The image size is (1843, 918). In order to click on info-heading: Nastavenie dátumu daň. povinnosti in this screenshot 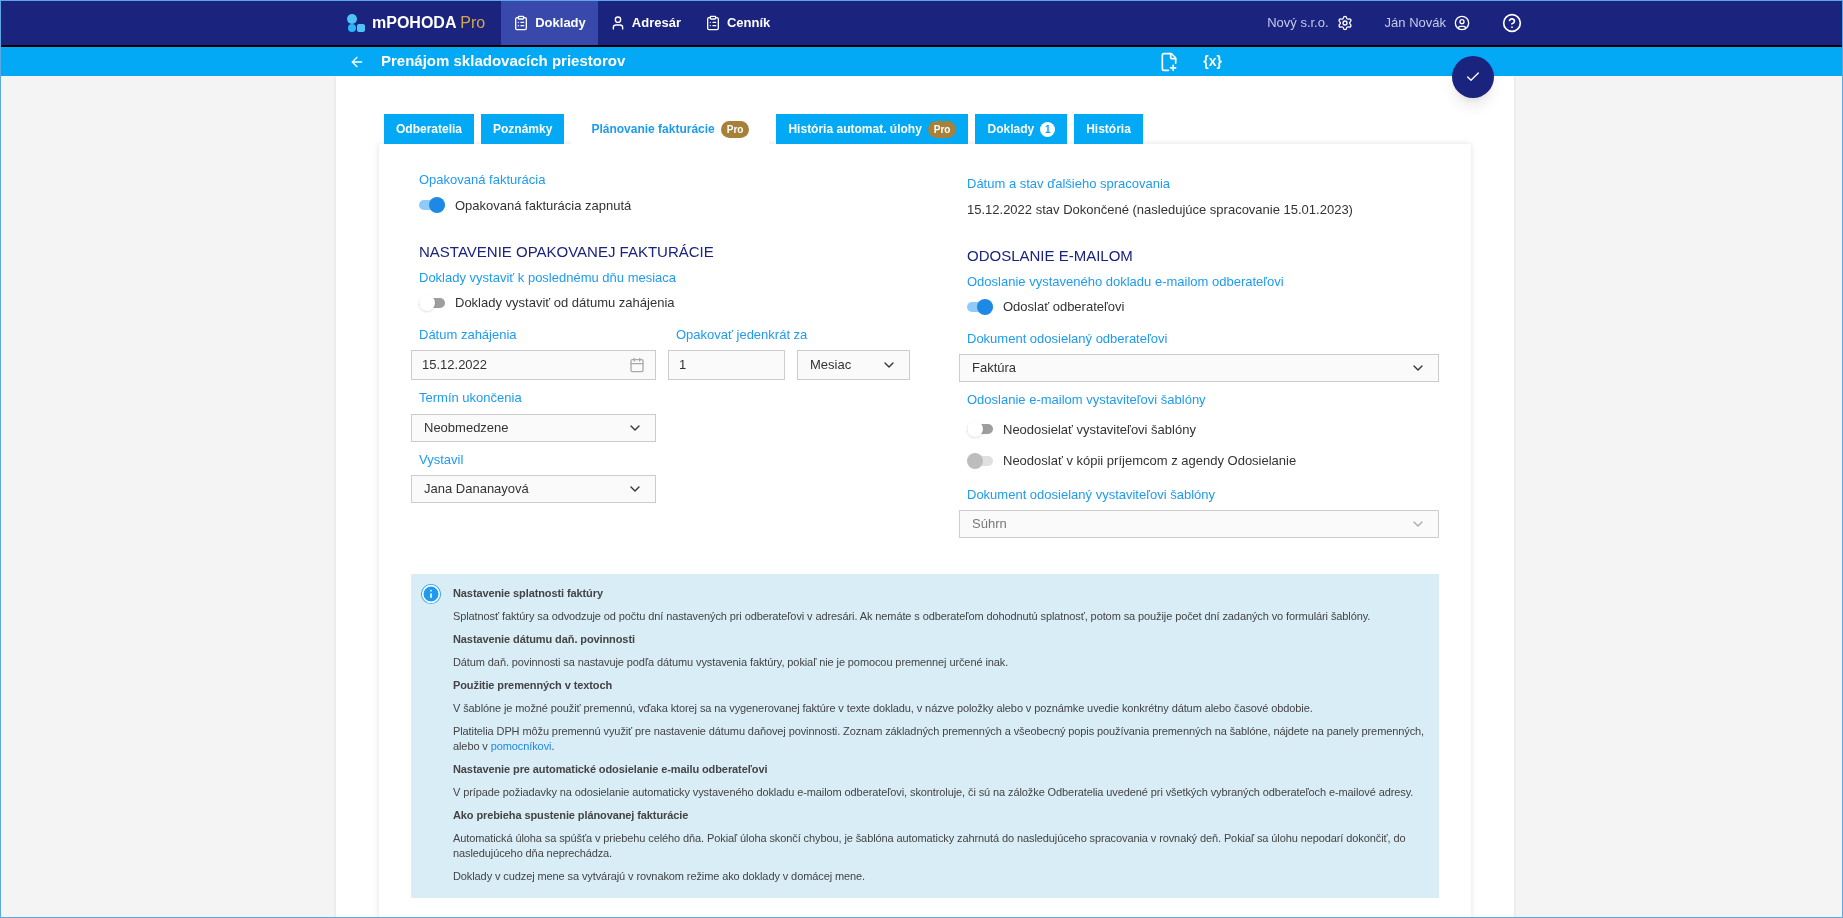, I will do `click(544, 639)`.